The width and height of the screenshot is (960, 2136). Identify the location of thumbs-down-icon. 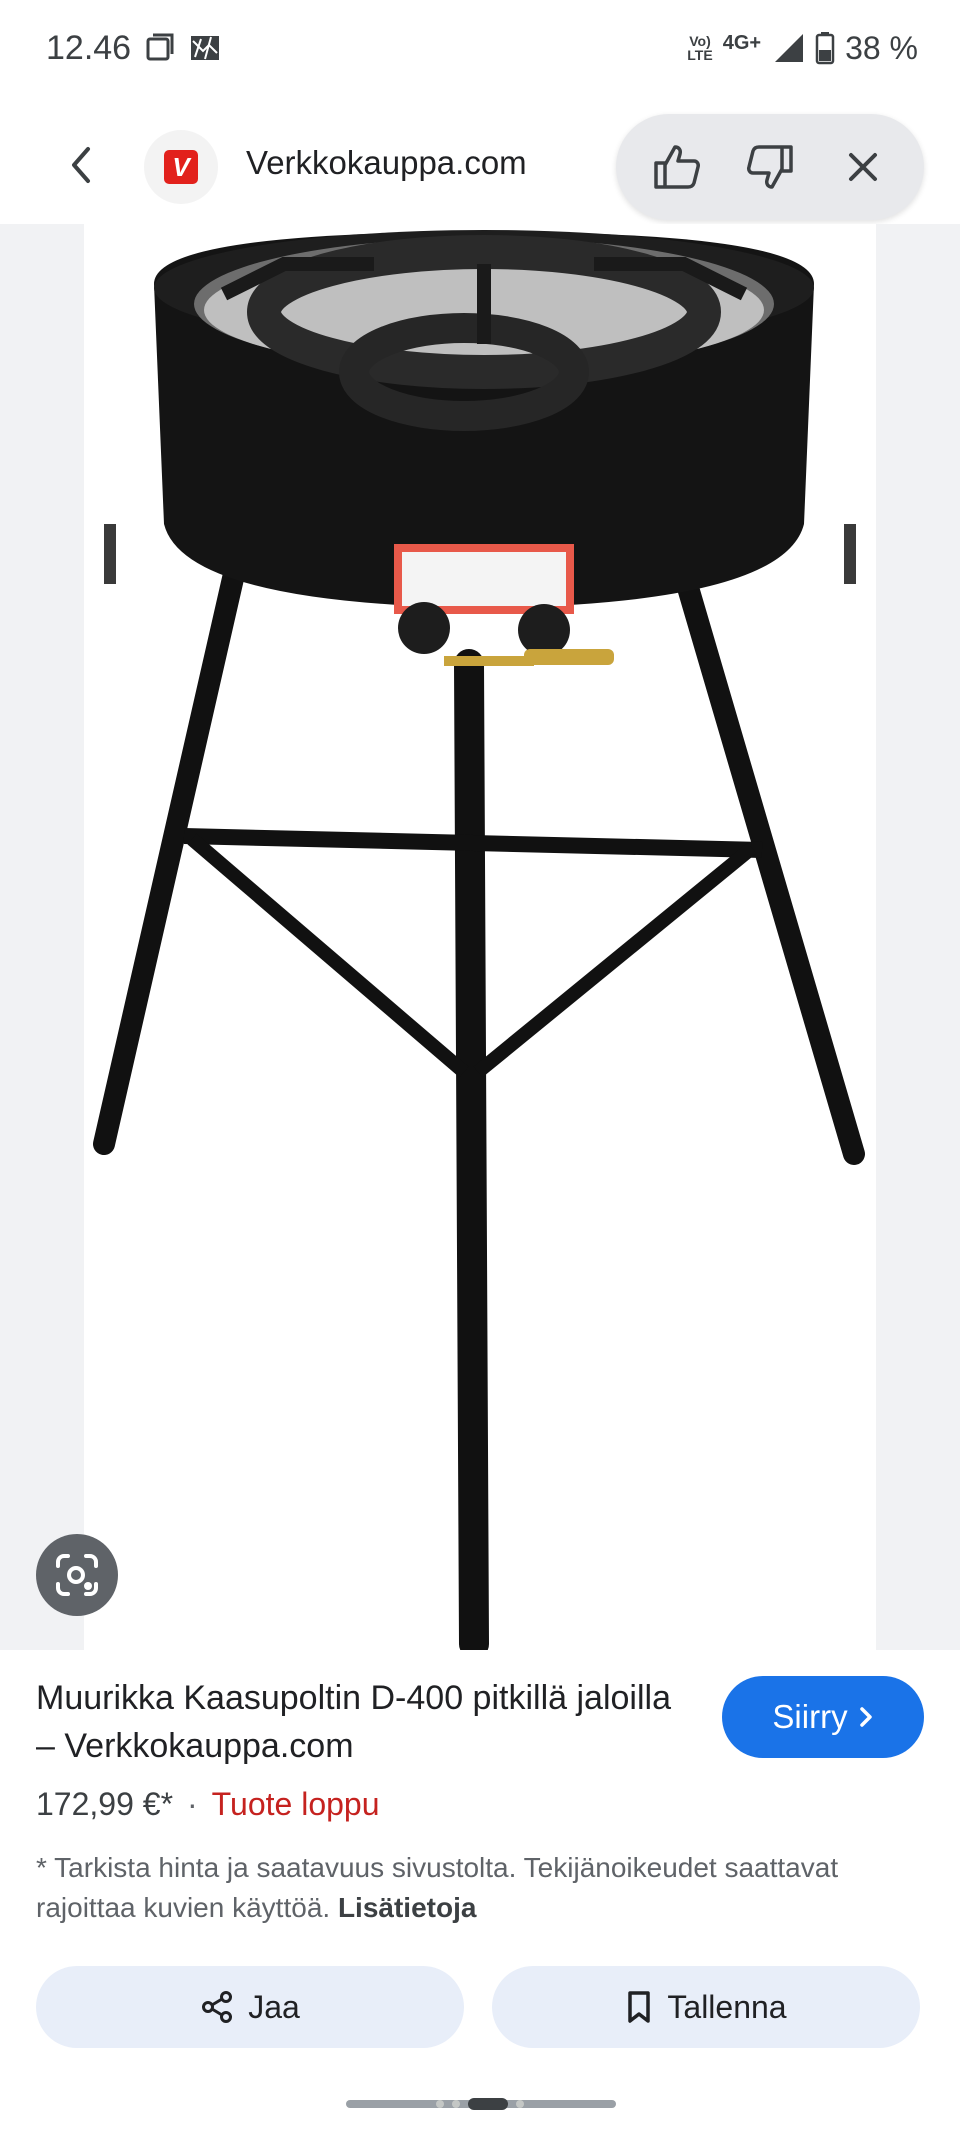
(769, 167).